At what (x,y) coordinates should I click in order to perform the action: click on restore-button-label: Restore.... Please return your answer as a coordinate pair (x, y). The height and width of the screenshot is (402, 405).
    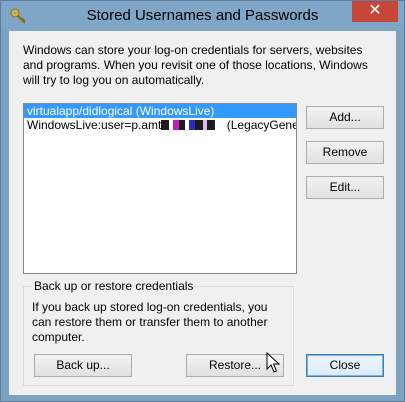
    Looking at the image, I should click on (235, 365).